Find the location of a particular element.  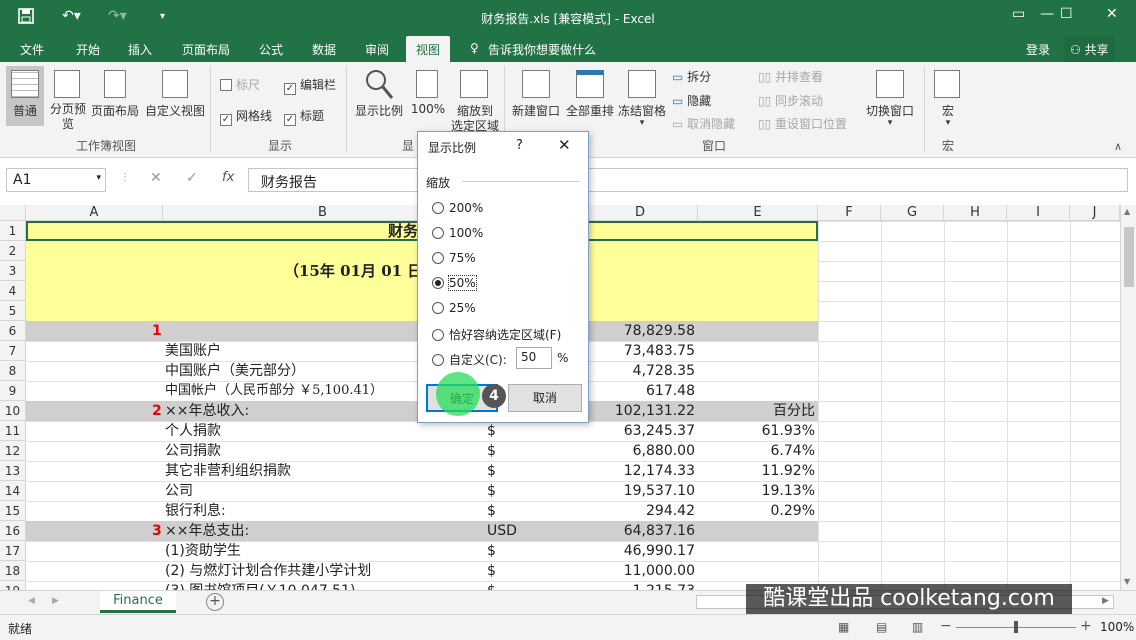

tab-file: 文件 is located at coordinates (32, 49).